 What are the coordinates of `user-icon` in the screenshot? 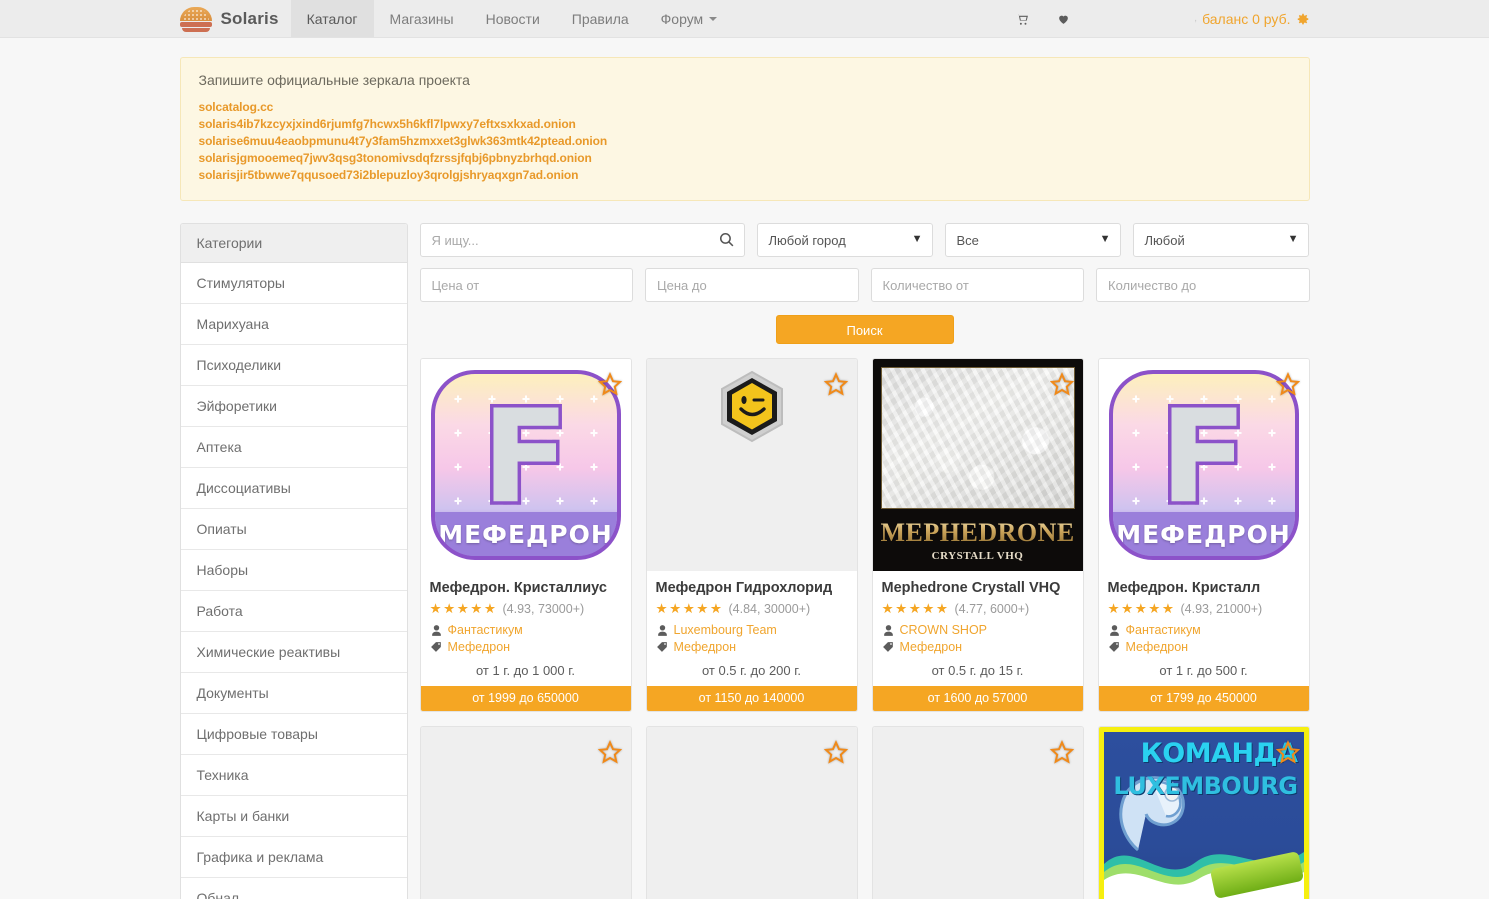 It's located at (662, 630).